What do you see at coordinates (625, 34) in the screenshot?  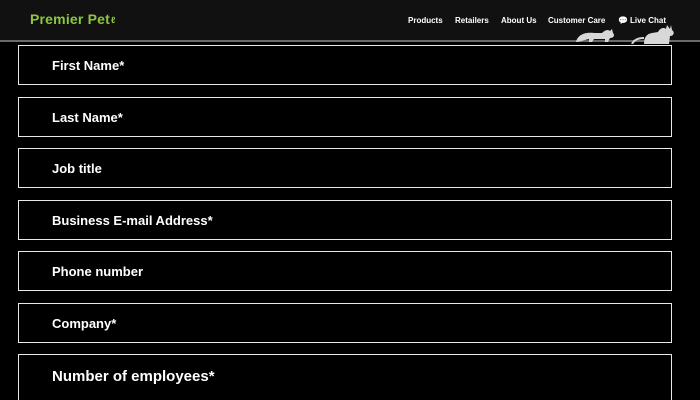 I see `pets-silhouette-icon` at bounding box center [625, 34].